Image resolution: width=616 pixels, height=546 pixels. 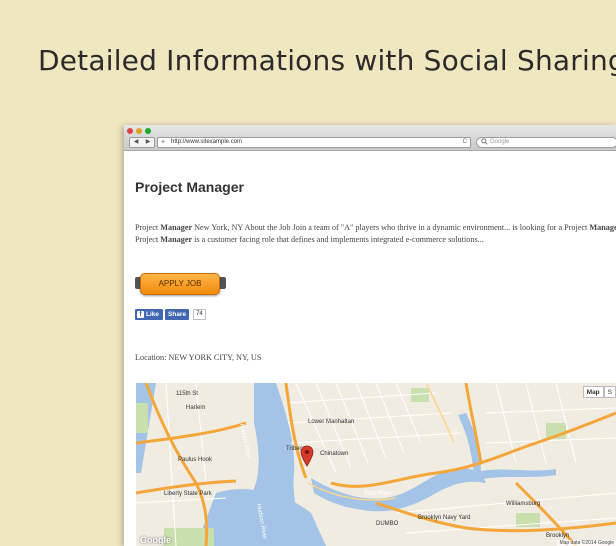 I want to click on apply-job-button: APPLY JOB, so click(x=180, y=284).